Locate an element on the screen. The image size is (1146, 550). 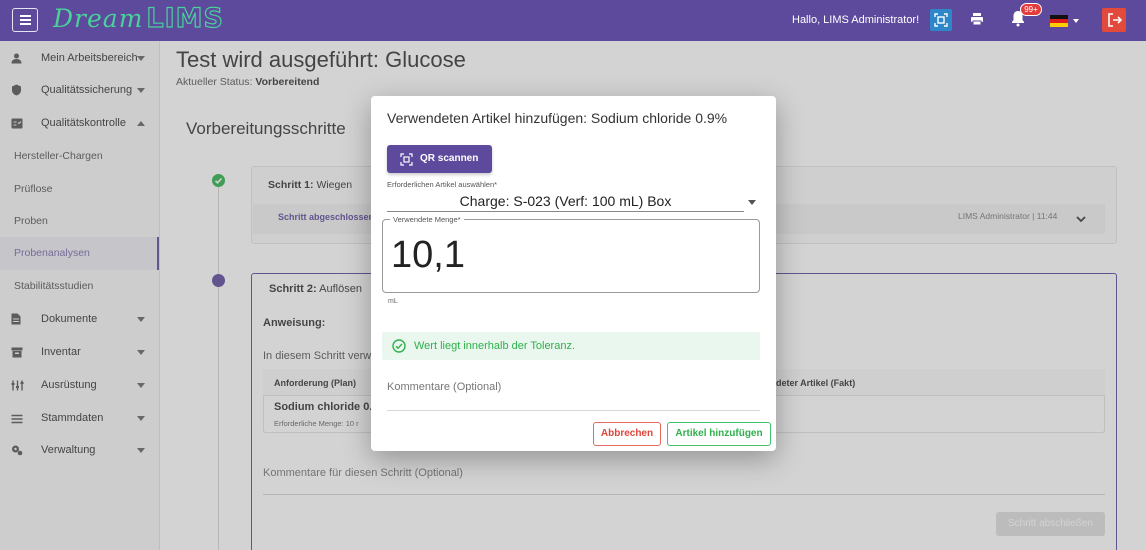
app-logo: Dream LIMS is located at coordinates (138, 19).